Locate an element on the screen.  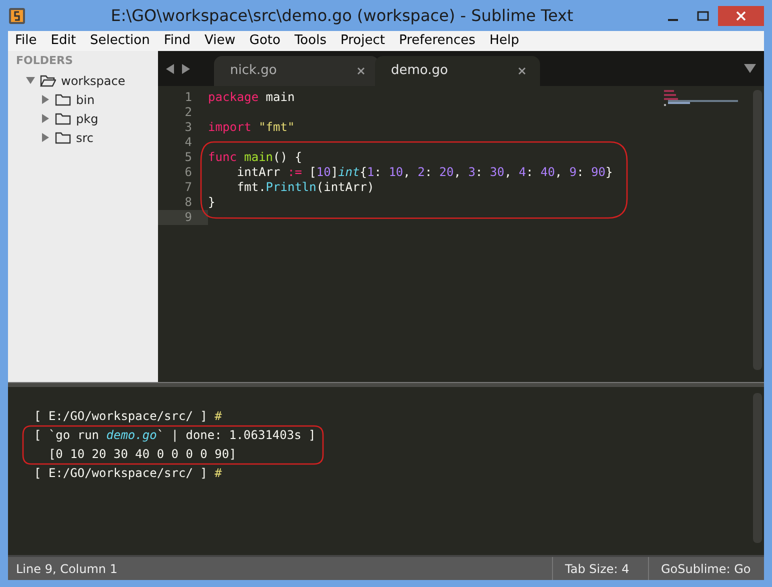
close-button is located at coordinates (741, 16).